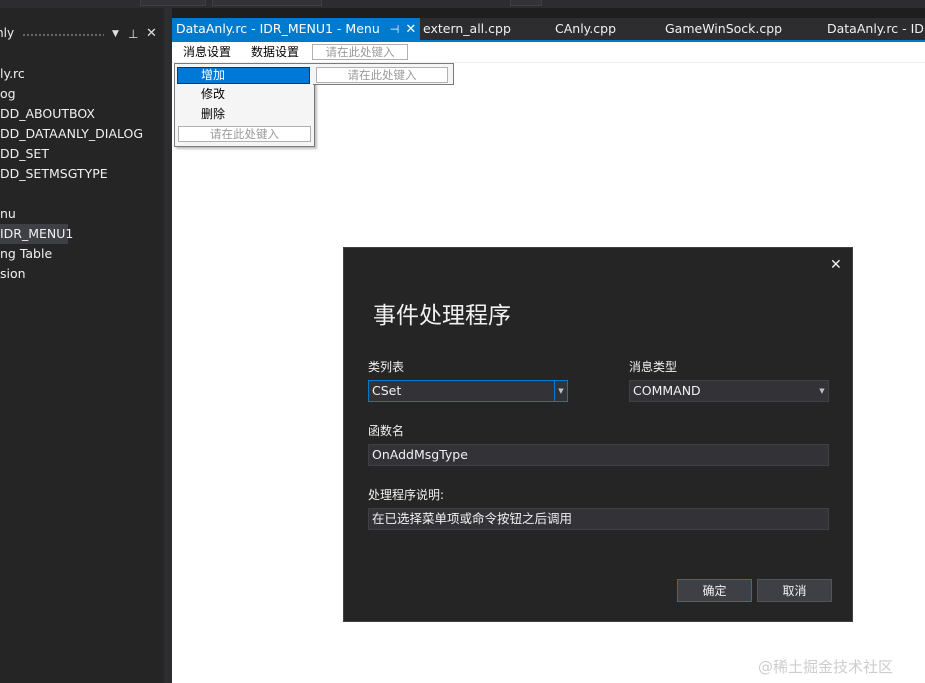 The width and height of the screenshot is (925, 683). What do you see at coordinates (82, 254) in the screenshot?
I see `tree-item: ng Table` at bounding box center [82, 254].